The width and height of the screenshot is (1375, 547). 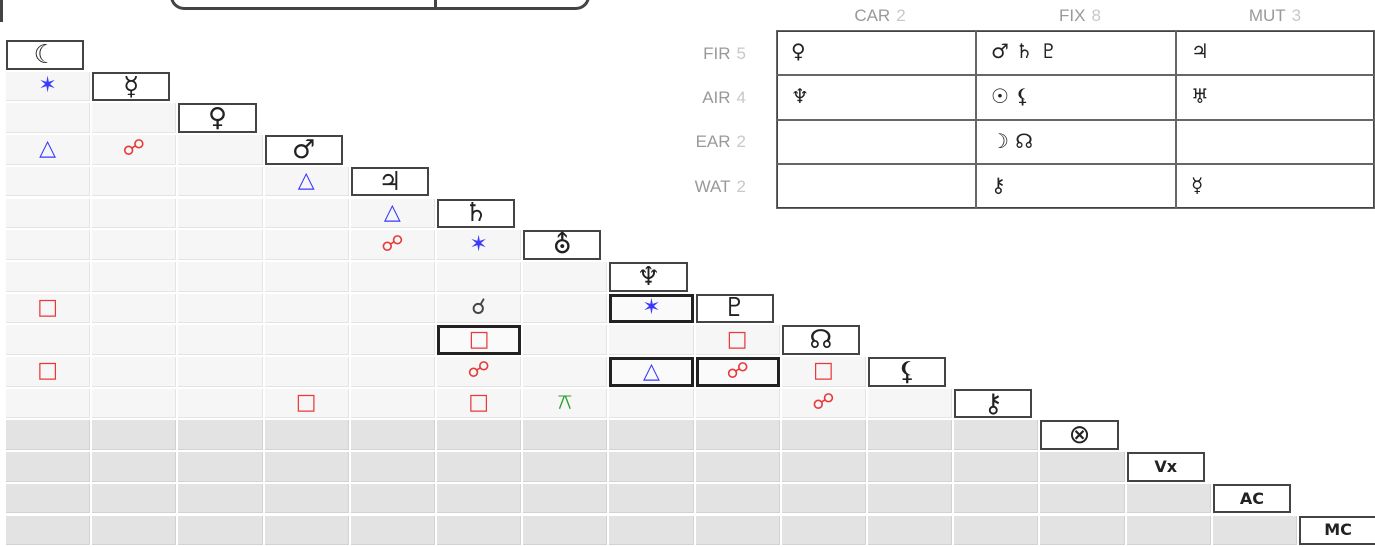 I want to click on aspect-cell-neptune-moon, so click(x=48, y=276).